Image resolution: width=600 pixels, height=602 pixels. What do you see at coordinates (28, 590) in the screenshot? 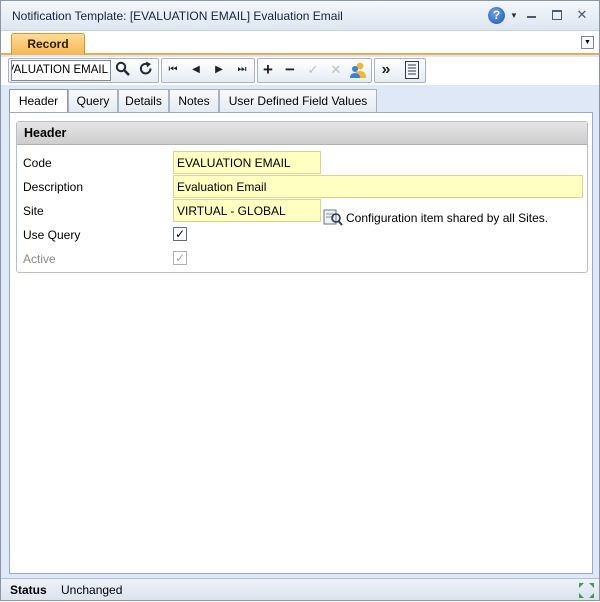
I see `status-label: Status` at bounding box center [28, 590].